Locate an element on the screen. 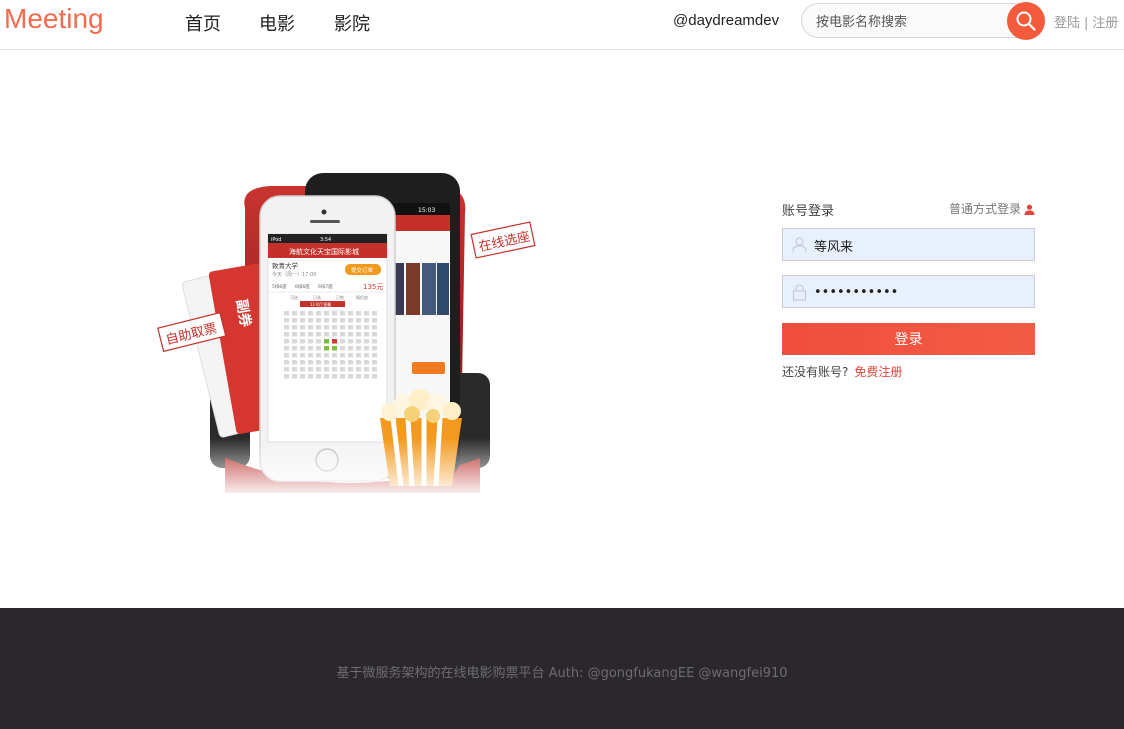 The image size is (1124, 729). password-input is located at coordinates (919, 292).